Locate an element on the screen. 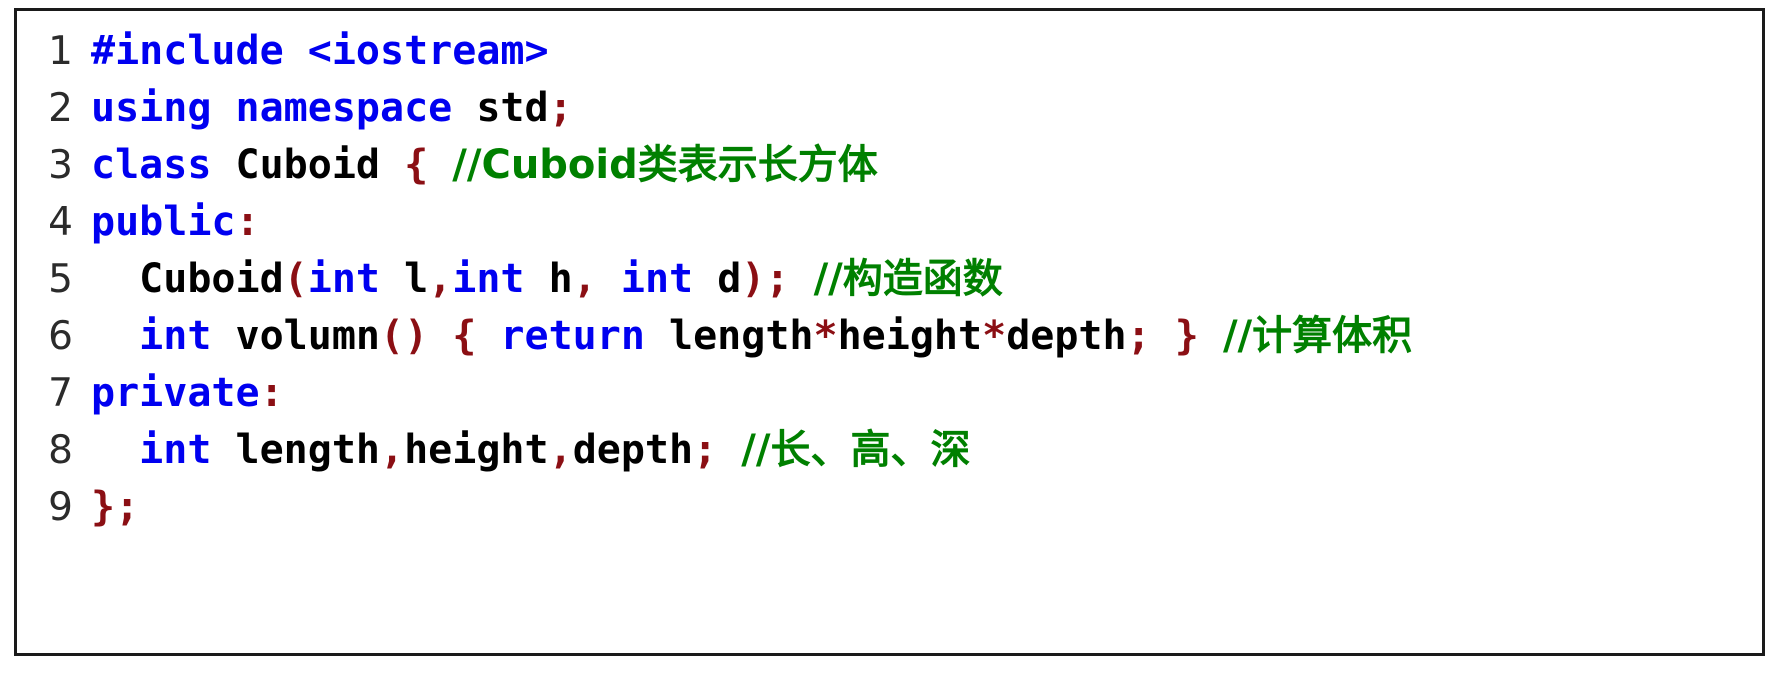  code-line-content: #include <iostream> is located at coordinates (926, 51).